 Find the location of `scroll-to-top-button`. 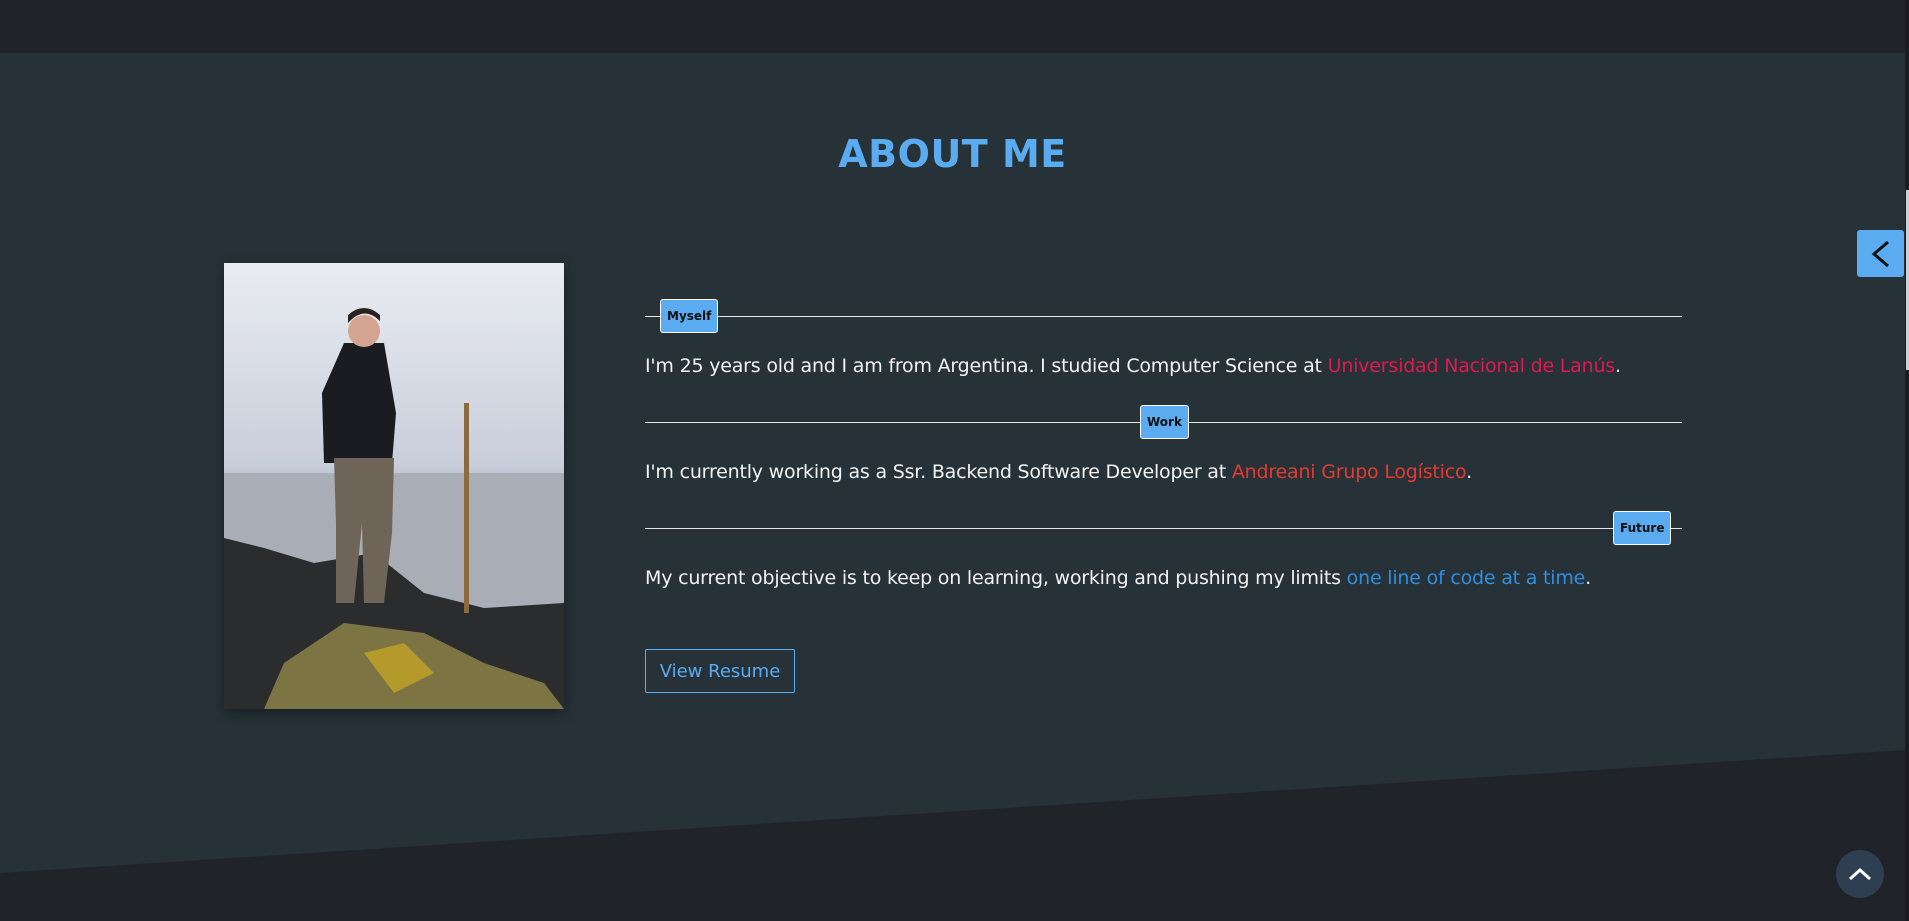

scroll-to-top-button is located at coordinates (1860, 874).